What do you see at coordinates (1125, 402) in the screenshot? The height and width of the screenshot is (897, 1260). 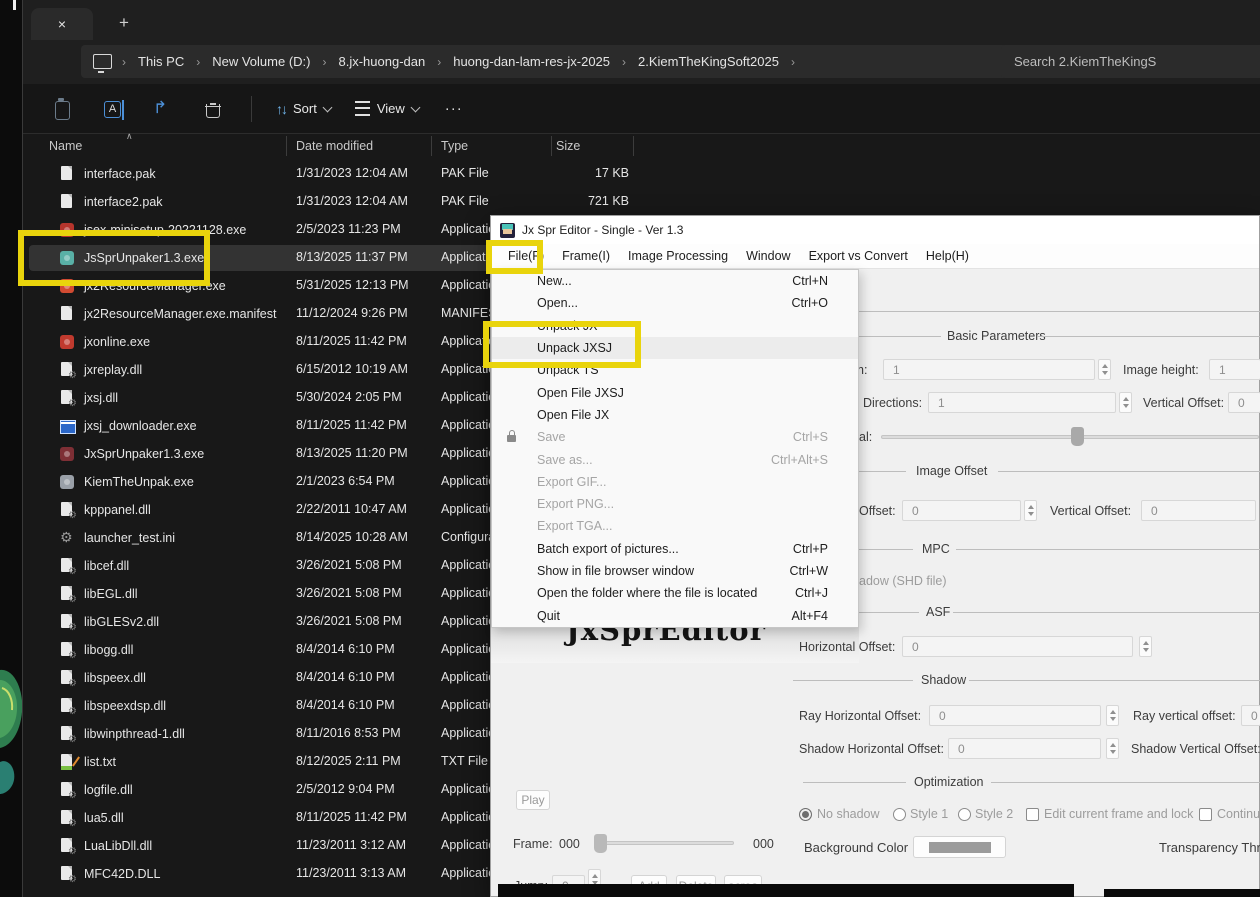 I see `directions-stepper` at bounding box center [1125, 402].